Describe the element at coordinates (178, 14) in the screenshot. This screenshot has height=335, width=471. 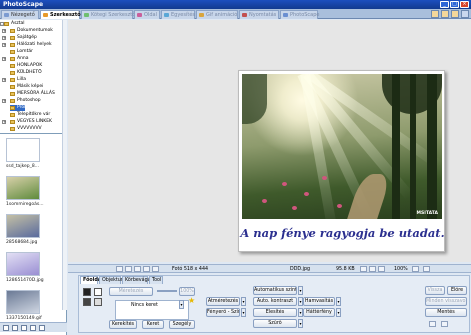
I see `tab-4: Egyesítés` at that location.